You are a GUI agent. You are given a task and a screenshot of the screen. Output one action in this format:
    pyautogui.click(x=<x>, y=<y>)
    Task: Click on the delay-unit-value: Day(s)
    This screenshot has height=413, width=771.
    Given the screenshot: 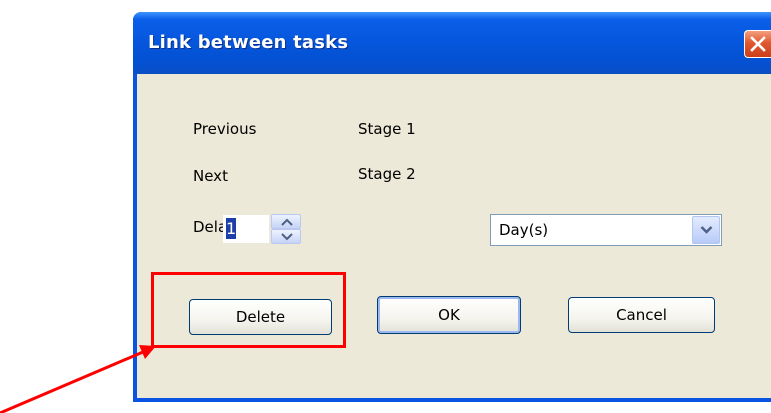 What is the action you would take?
    pyautogui.click(x=524, y=230)
    